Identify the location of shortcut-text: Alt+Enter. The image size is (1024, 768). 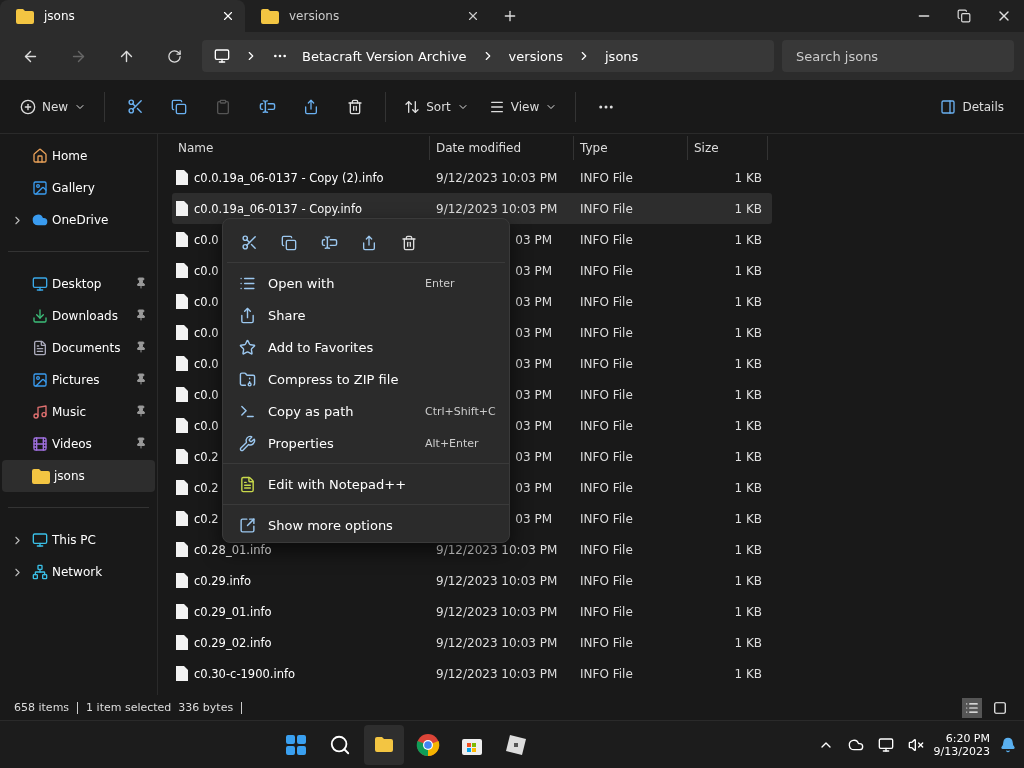
(452, 443).